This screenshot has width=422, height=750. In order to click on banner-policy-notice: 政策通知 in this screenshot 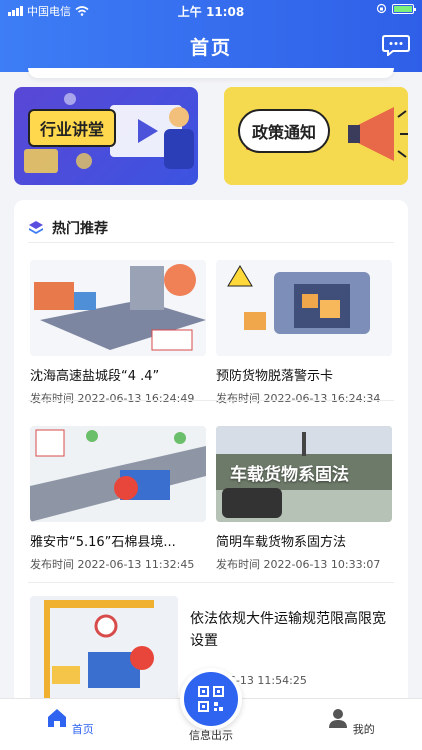, I will do `click(316, 136)`.